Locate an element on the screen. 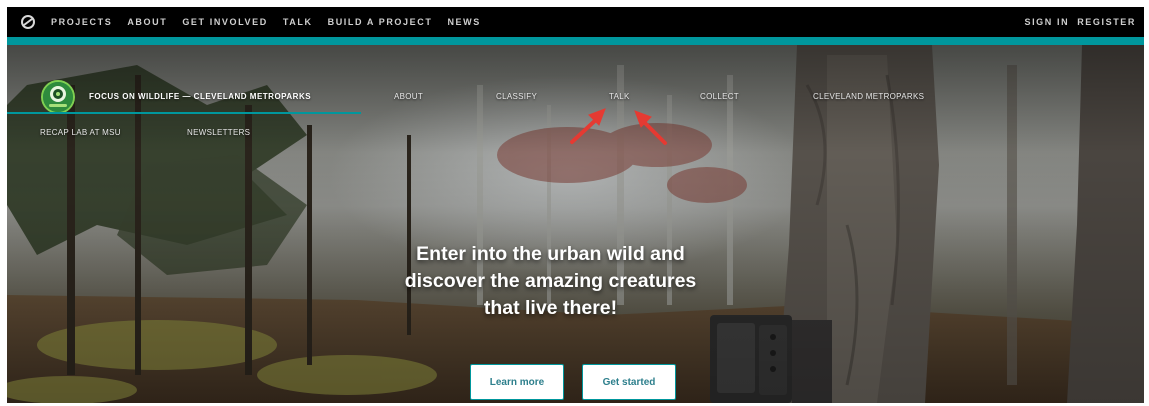 This screenshot has height=406, width=1149. project-nav-newsletters: NEWSLETTERS is located at coordinates (218, 132).